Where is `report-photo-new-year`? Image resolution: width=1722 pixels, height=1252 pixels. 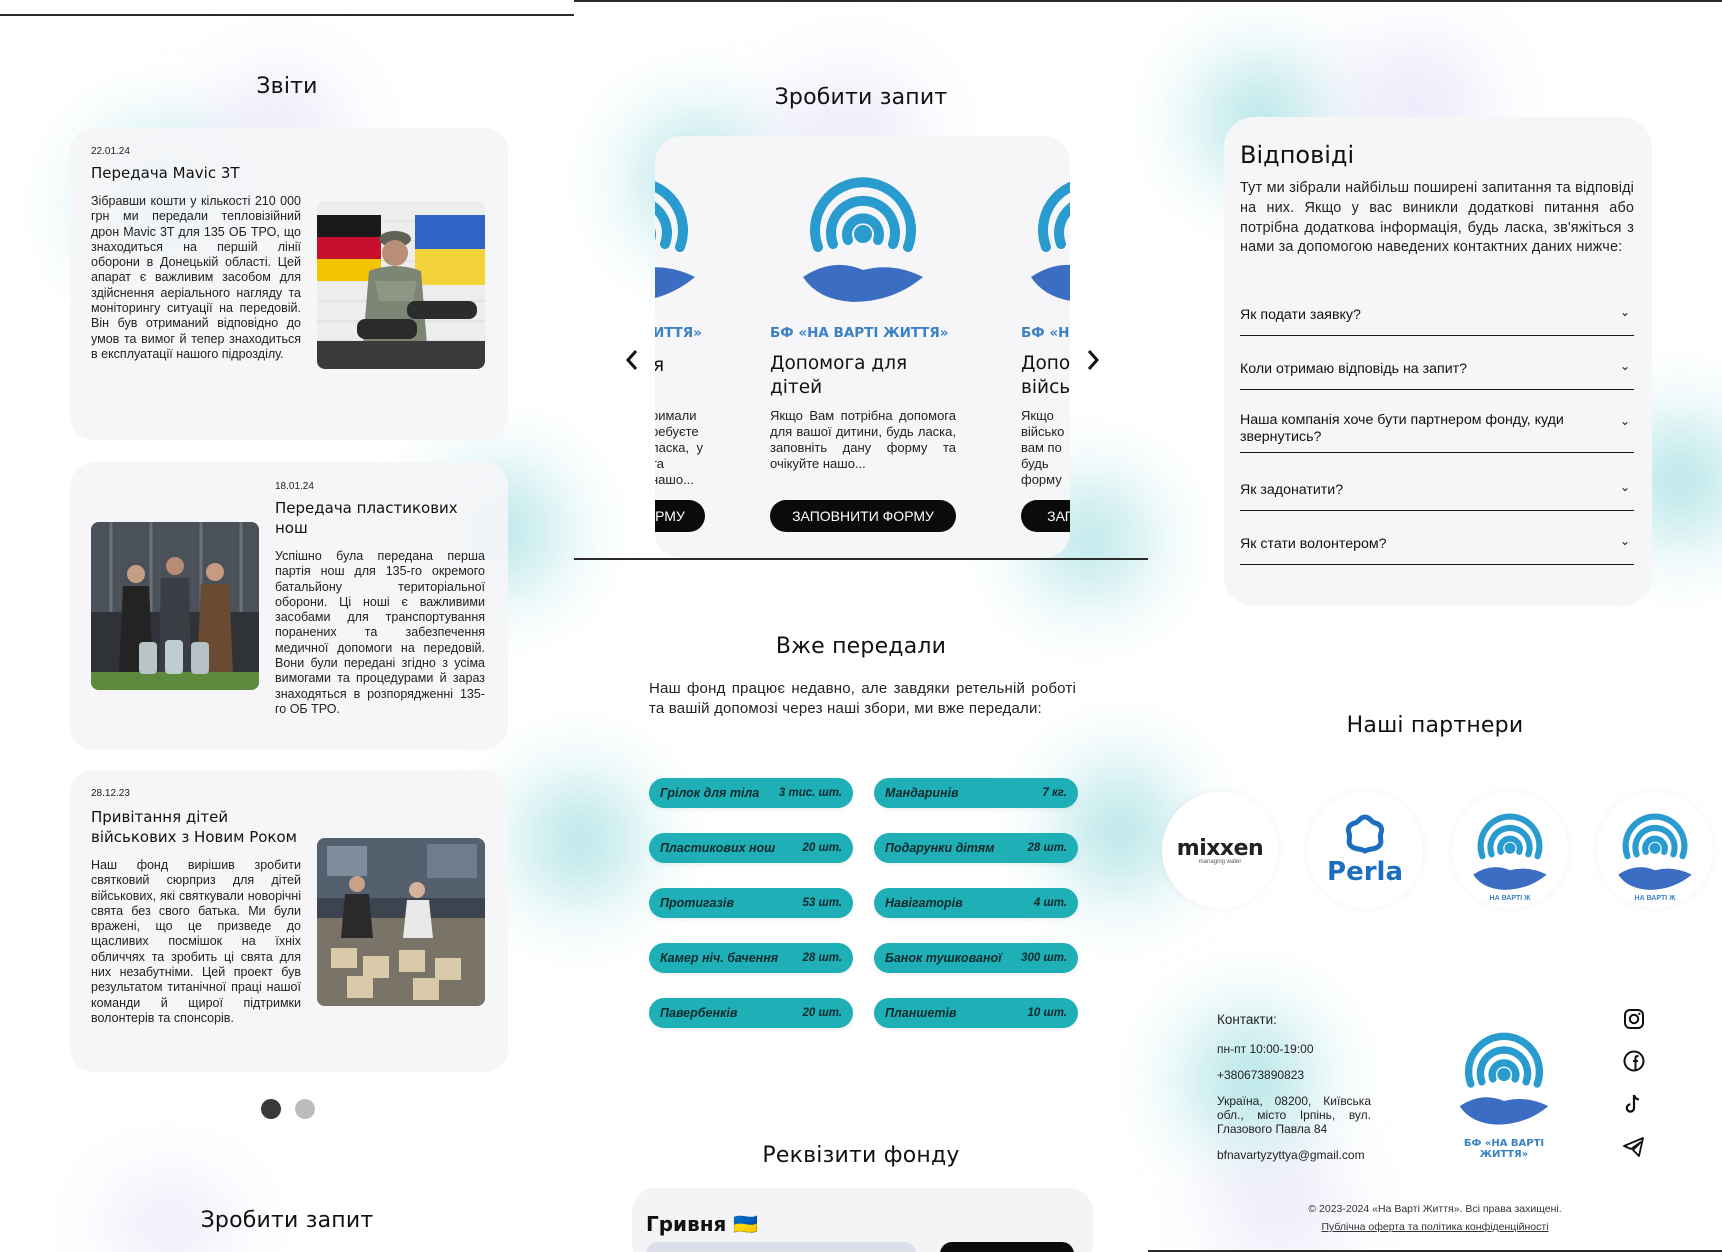
report-photo-new-year is located at coordinates (401, 922).